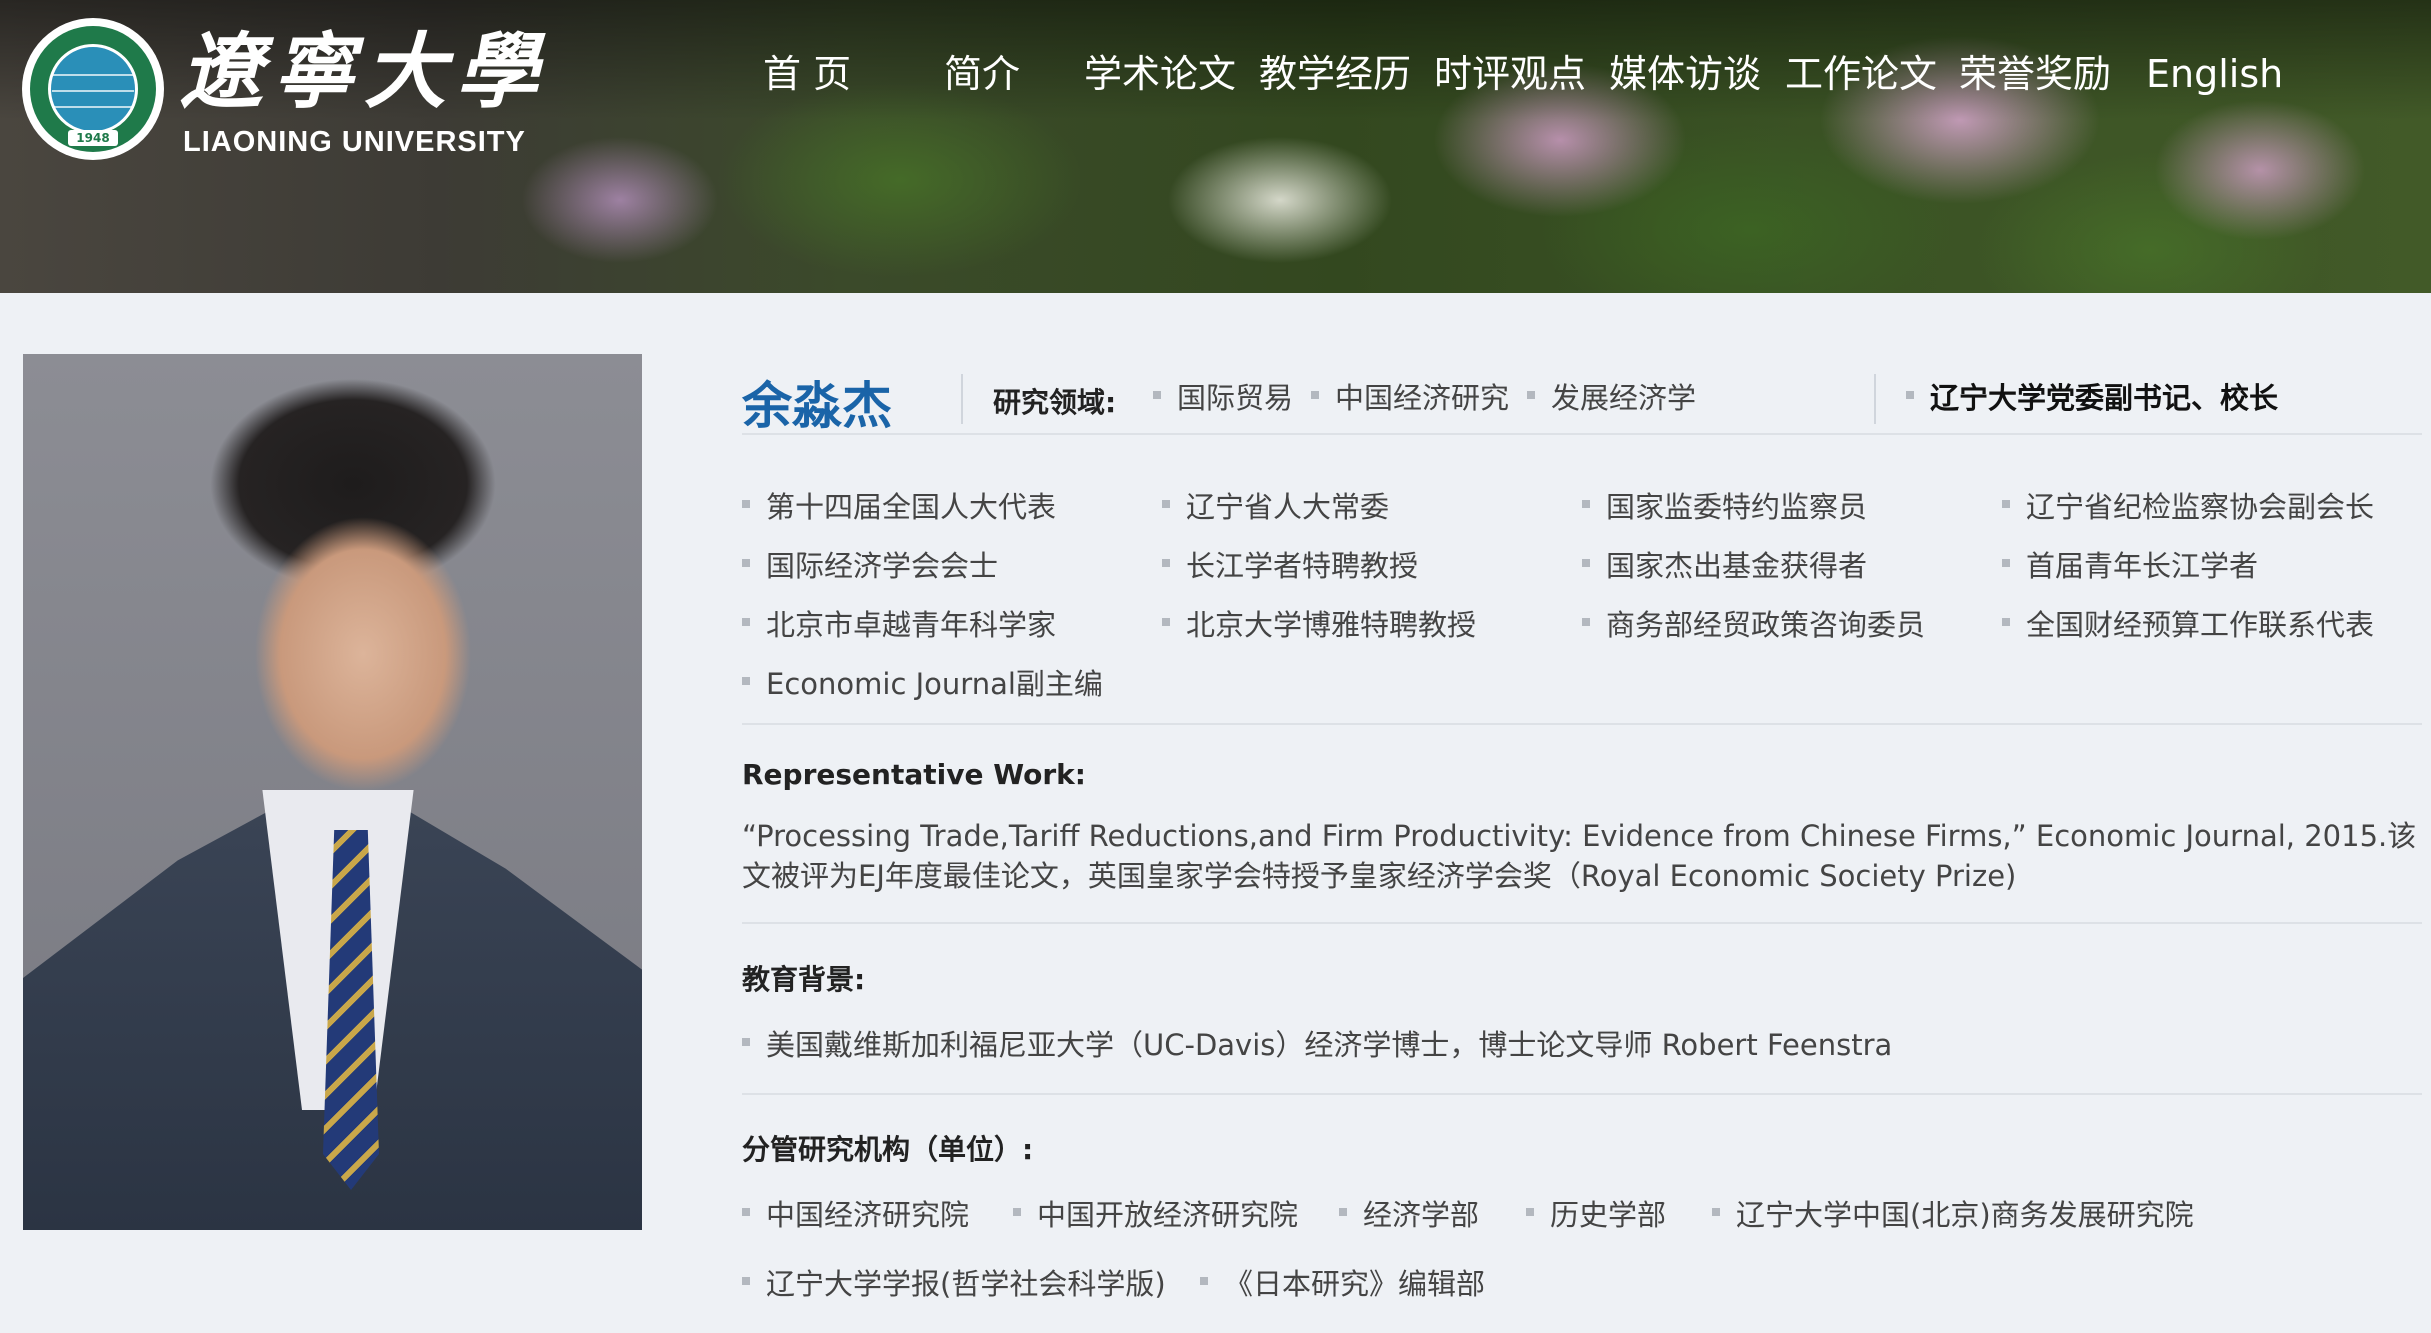  Describe the element at coordinates (1611, 398) in the screenshot. I see `research-field: 发展经济学` at that location.